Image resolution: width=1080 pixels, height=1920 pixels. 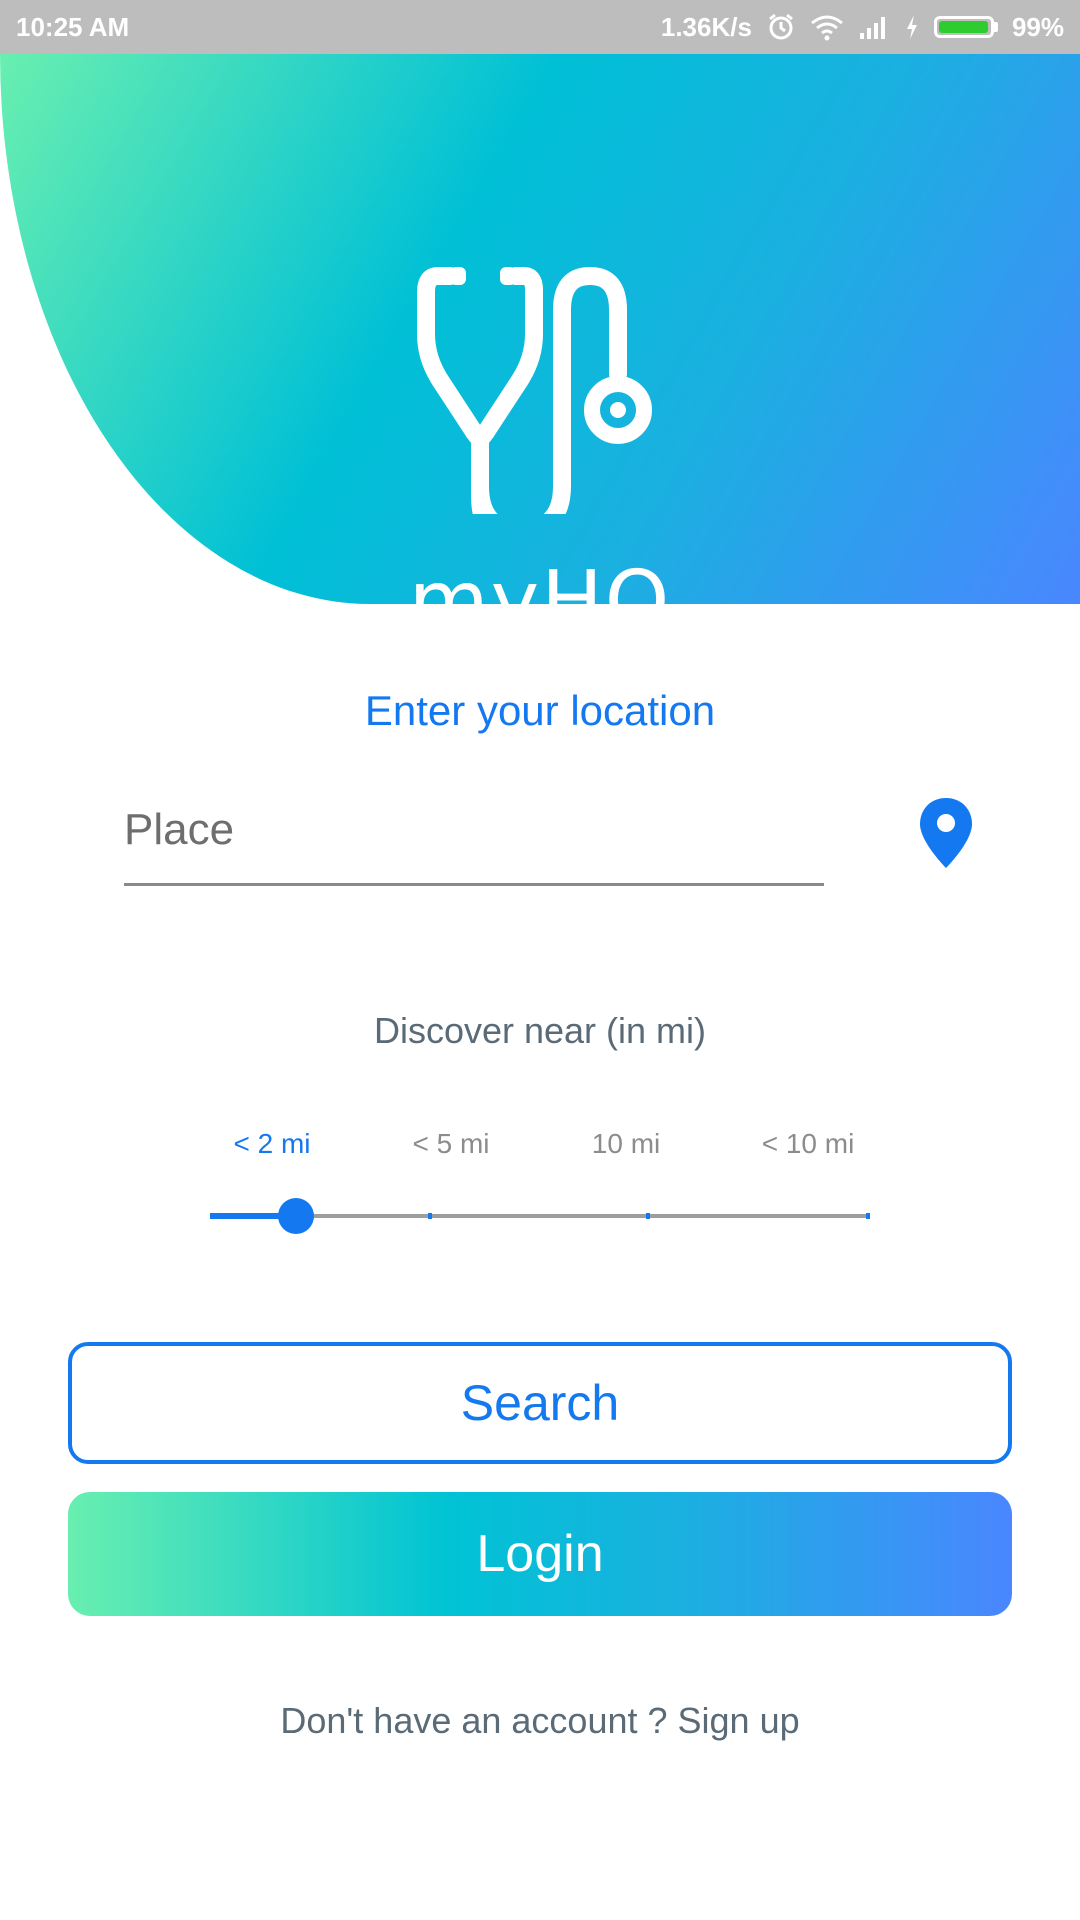 What do you see at coordinates (540, 1216) in the screenshot?
I see `distance-slider` at bounding box center [540, 1216].